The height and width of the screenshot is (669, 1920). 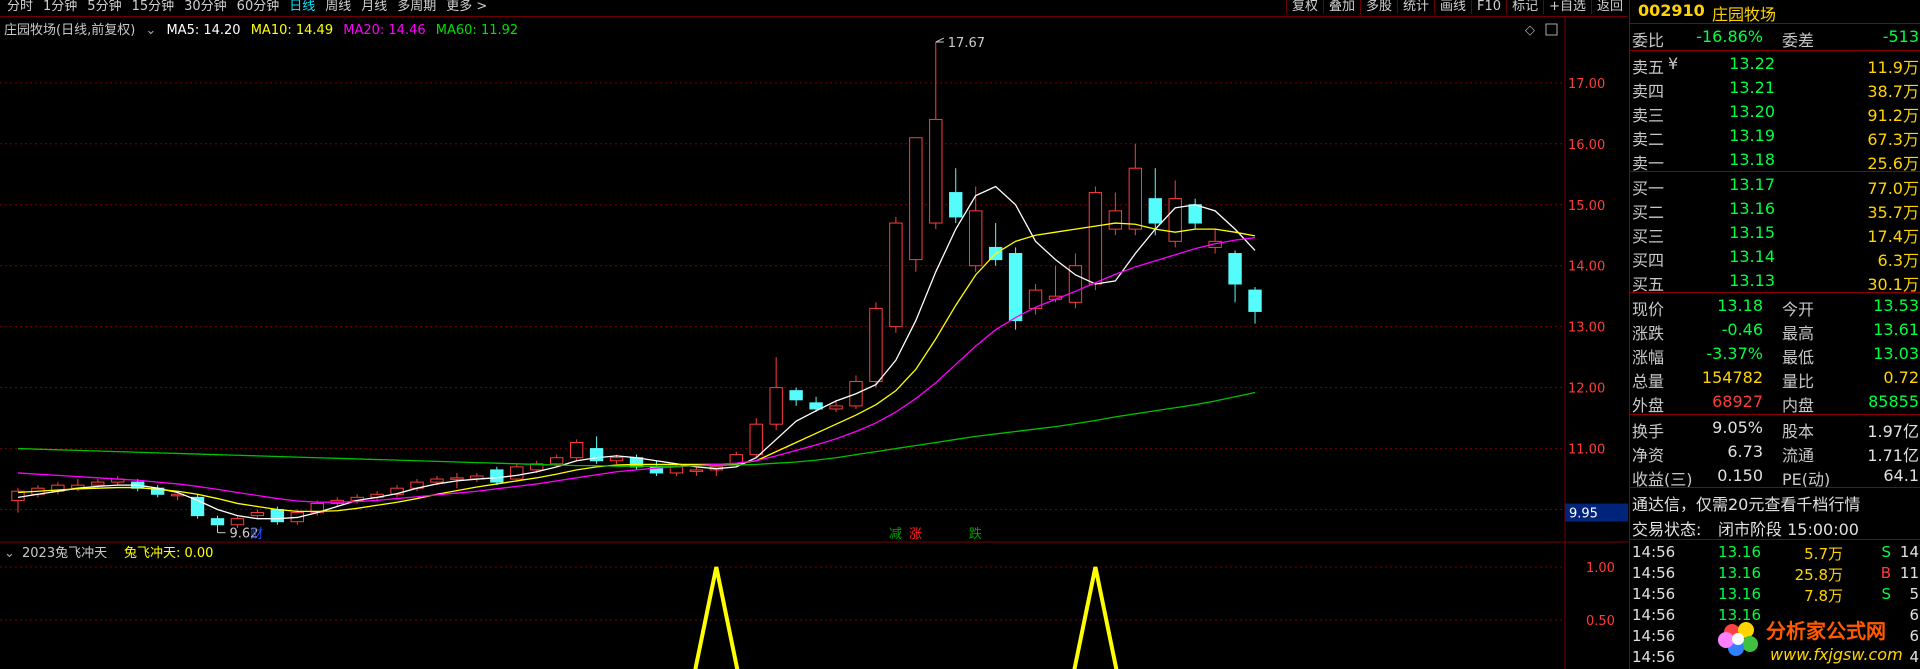 I want to click on quote-label: 最高, so click(x=1798, y=333).